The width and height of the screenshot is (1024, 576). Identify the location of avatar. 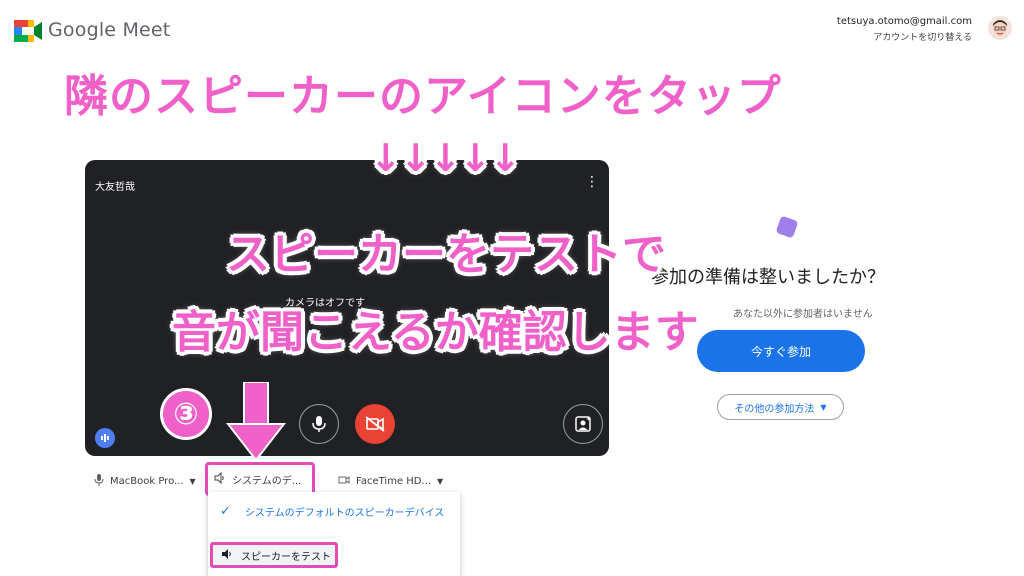
(1000, 28).